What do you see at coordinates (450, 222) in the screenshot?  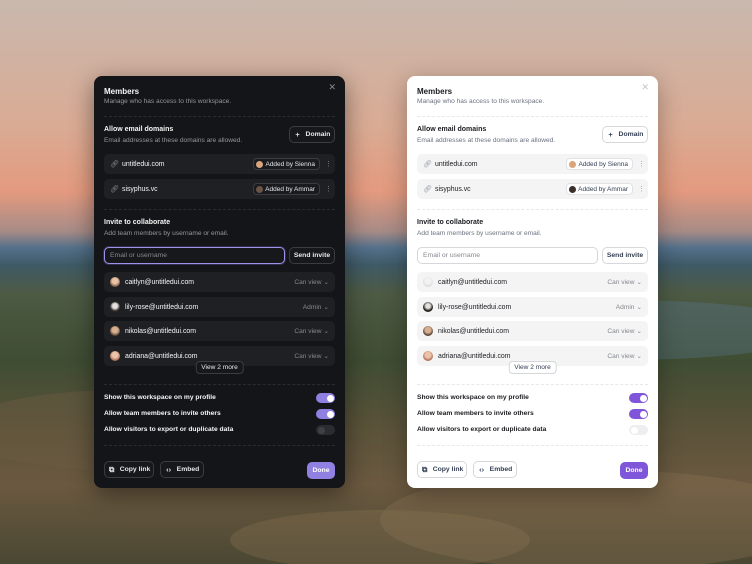 I see `invite-title: Invite to collaborate` at bounding box center [450, 222].